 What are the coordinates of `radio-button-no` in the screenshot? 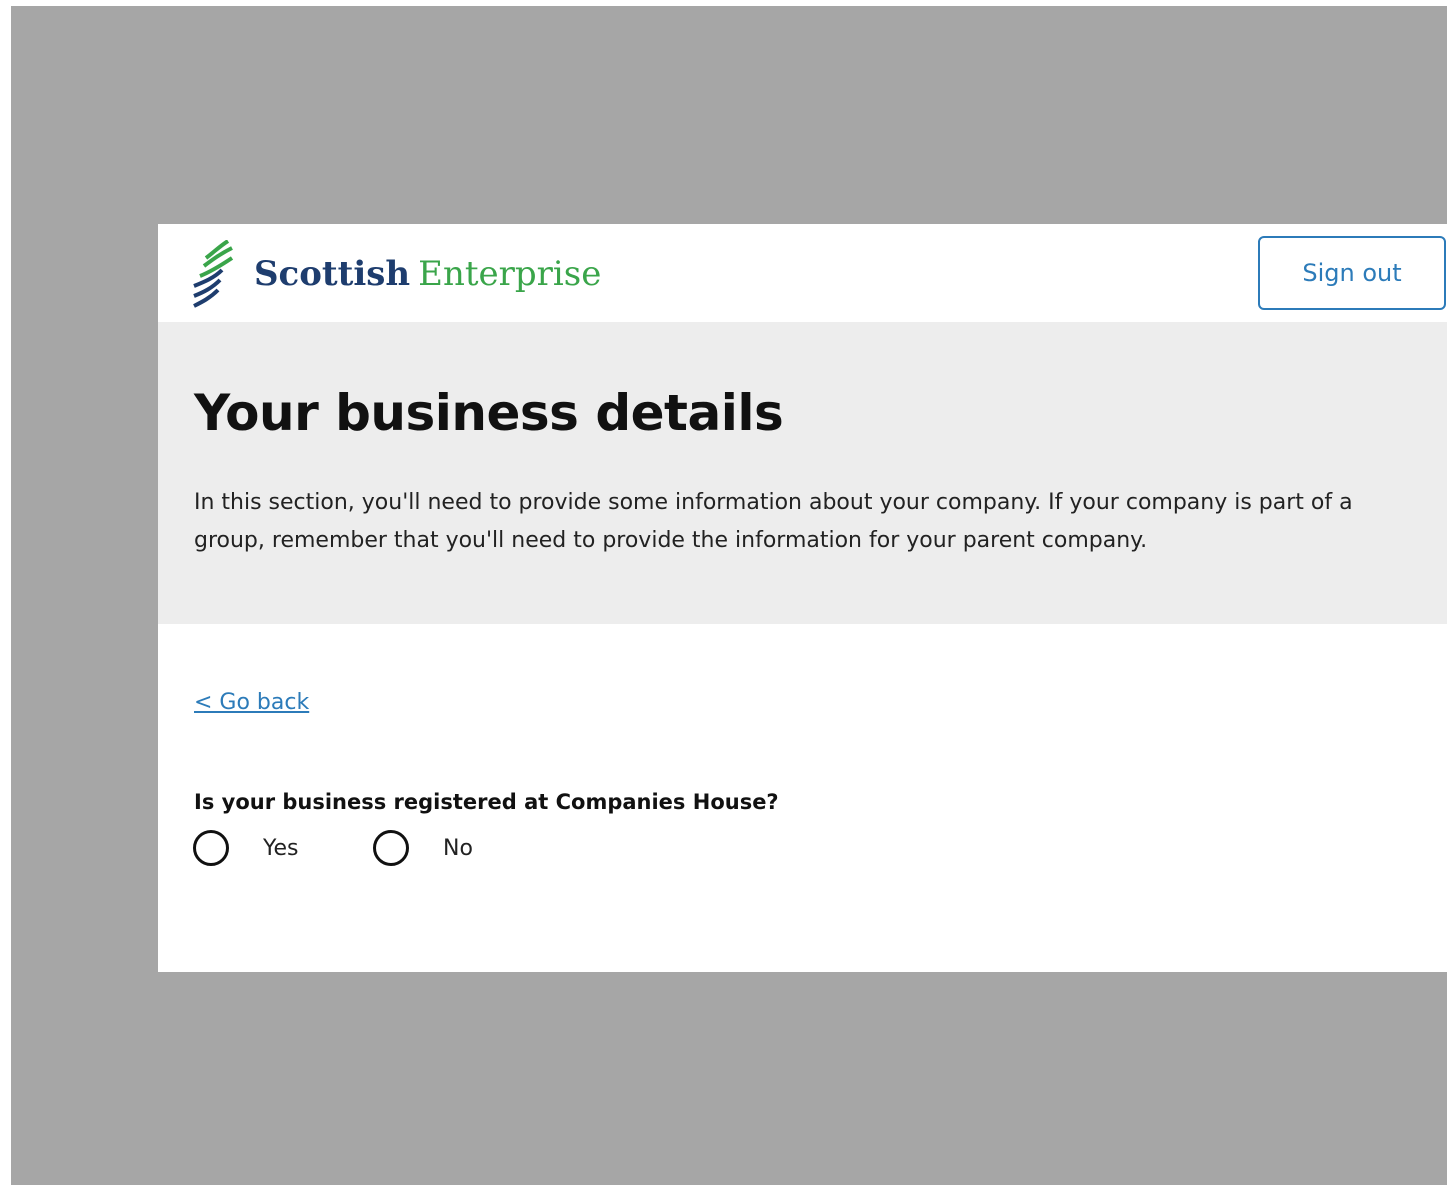 It's located at (391, 848).